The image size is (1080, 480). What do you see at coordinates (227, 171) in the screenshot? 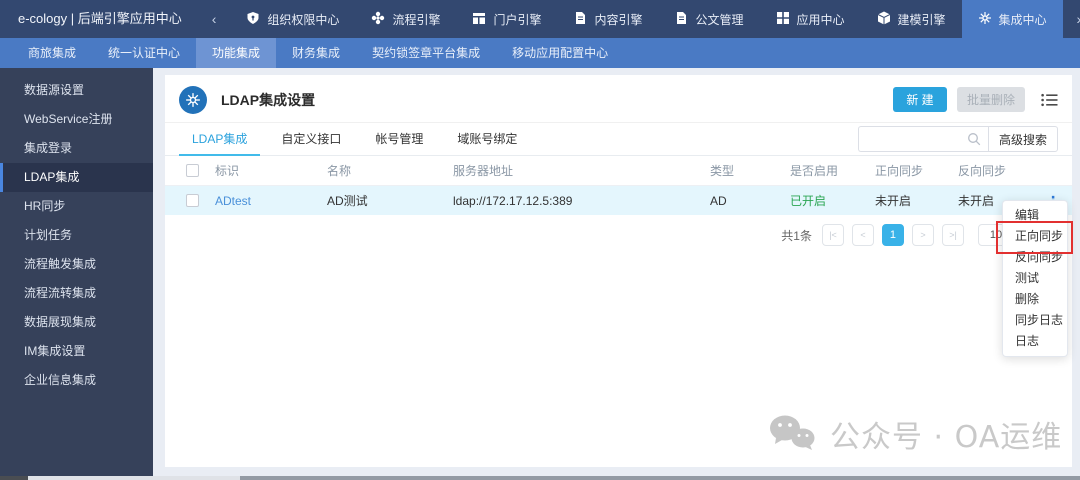
I see `col-header-id: 标识` at bounding box center [227, 171].